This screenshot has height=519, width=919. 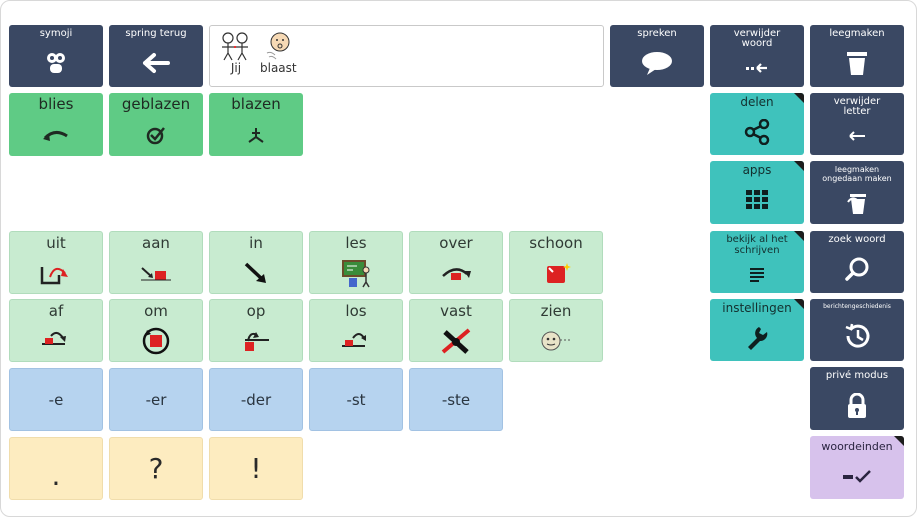 I want to click on speak-label: spreken, so click(x=657, y=33).